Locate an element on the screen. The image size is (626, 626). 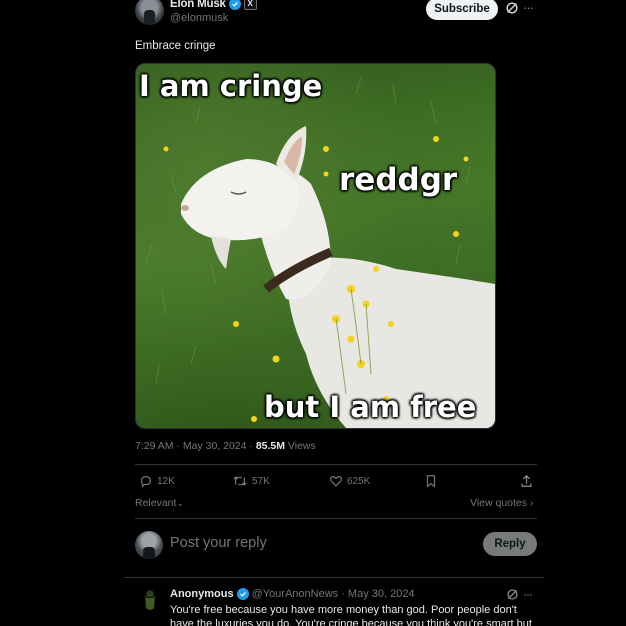
sort-dropdown: Relevant⌄ is located at coordinates (159, 503).